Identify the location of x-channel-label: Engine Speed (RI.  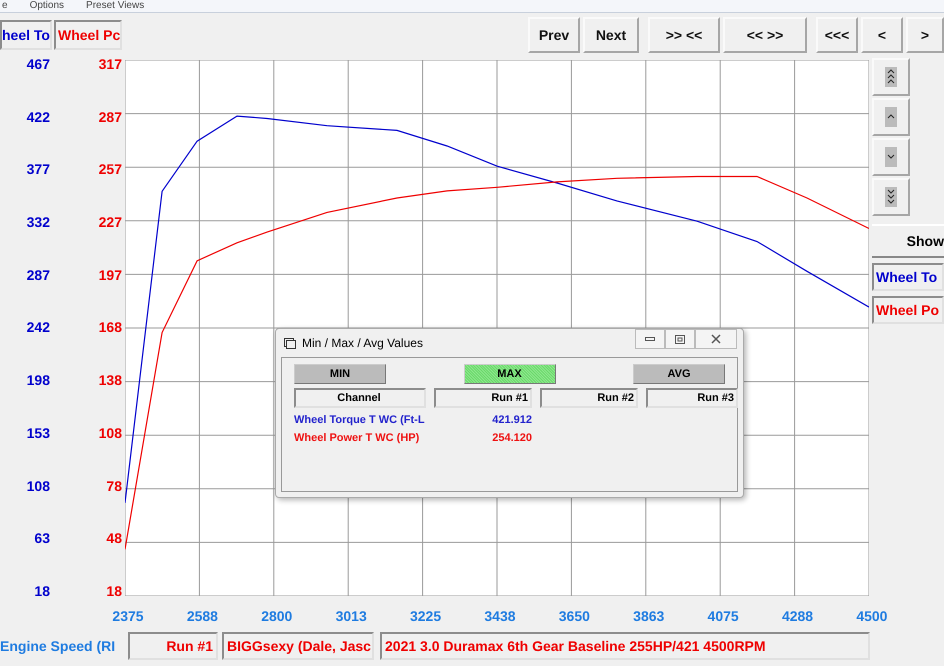
(58, 646).